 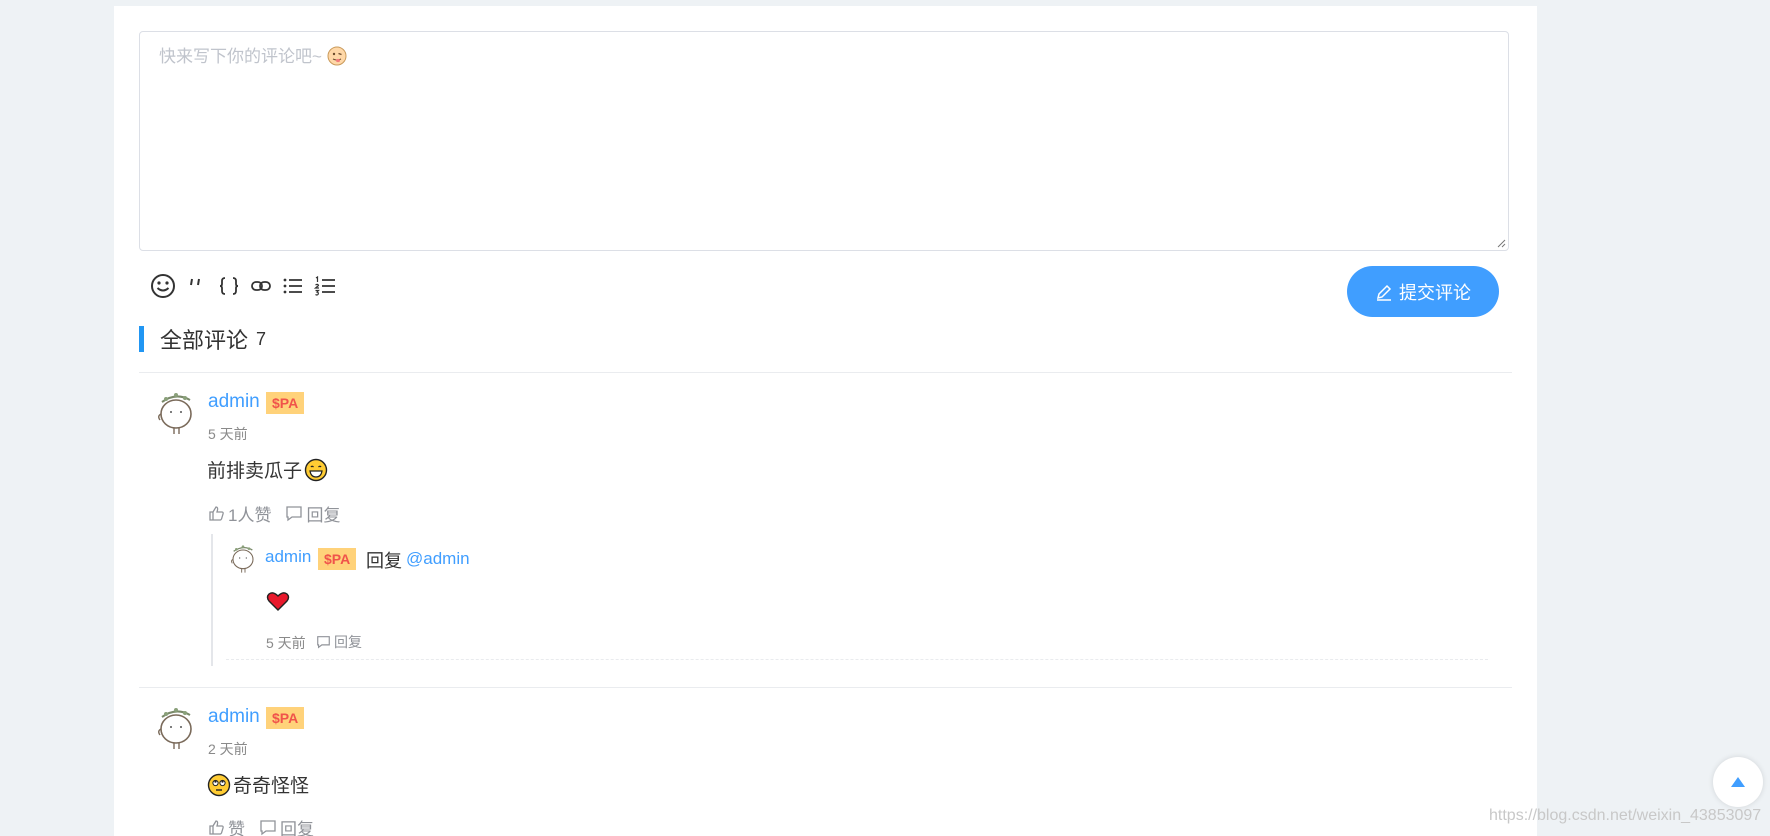 What do you see at coordinates (163, 286) in the screenshot?
I see `emoji-icon` at bounding box center [163, 286].